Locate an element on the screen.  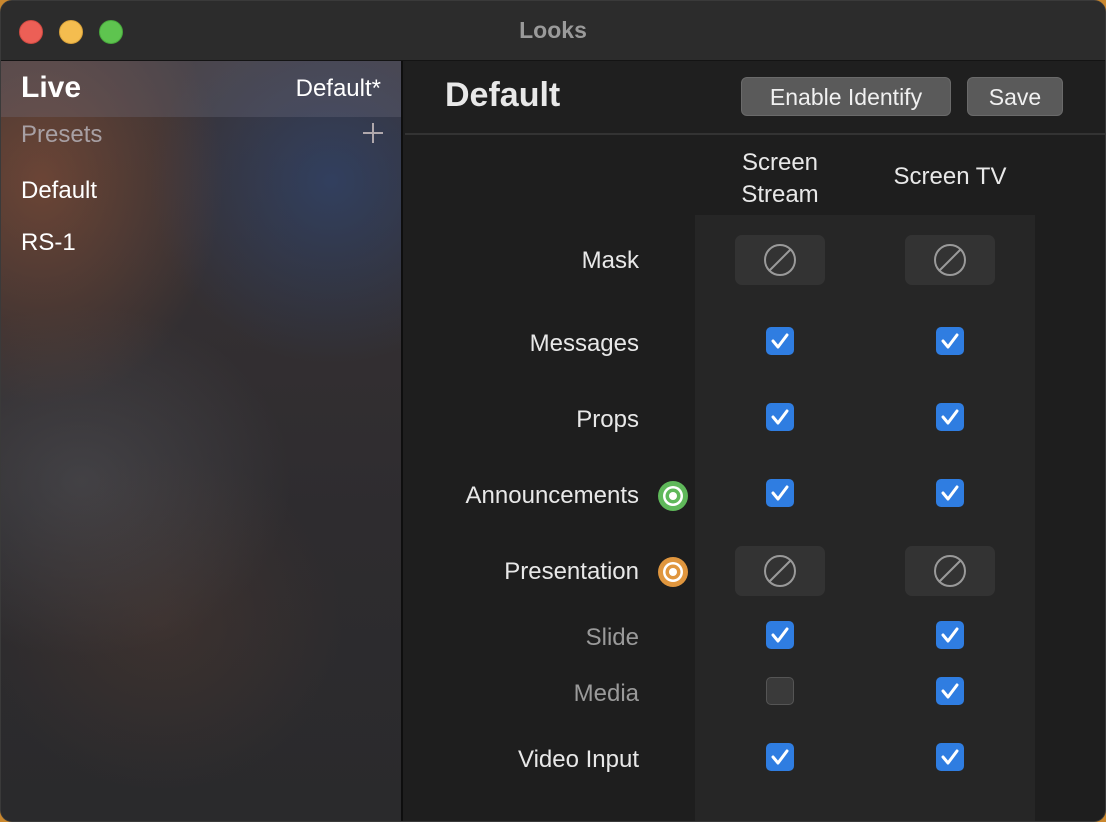
window-title: Looks is located at coordinates (553, 30).